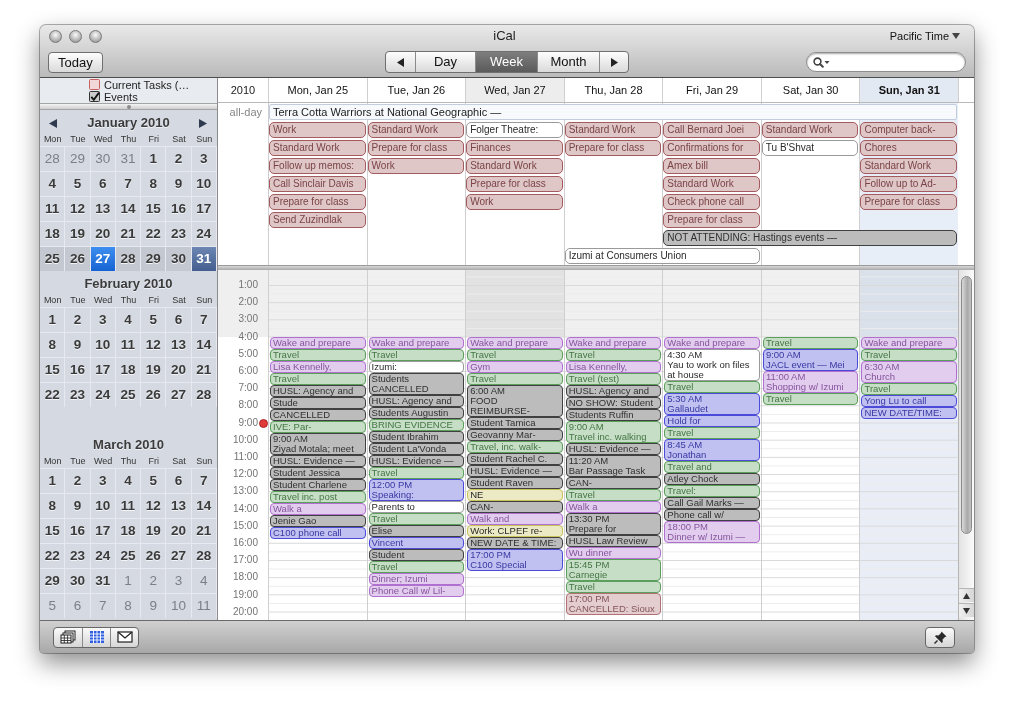  What do you see at coordinates (909, 401) in the screenshot?
I see `calendar-event: Yong Lu to call` at bounding box center [909, 401].